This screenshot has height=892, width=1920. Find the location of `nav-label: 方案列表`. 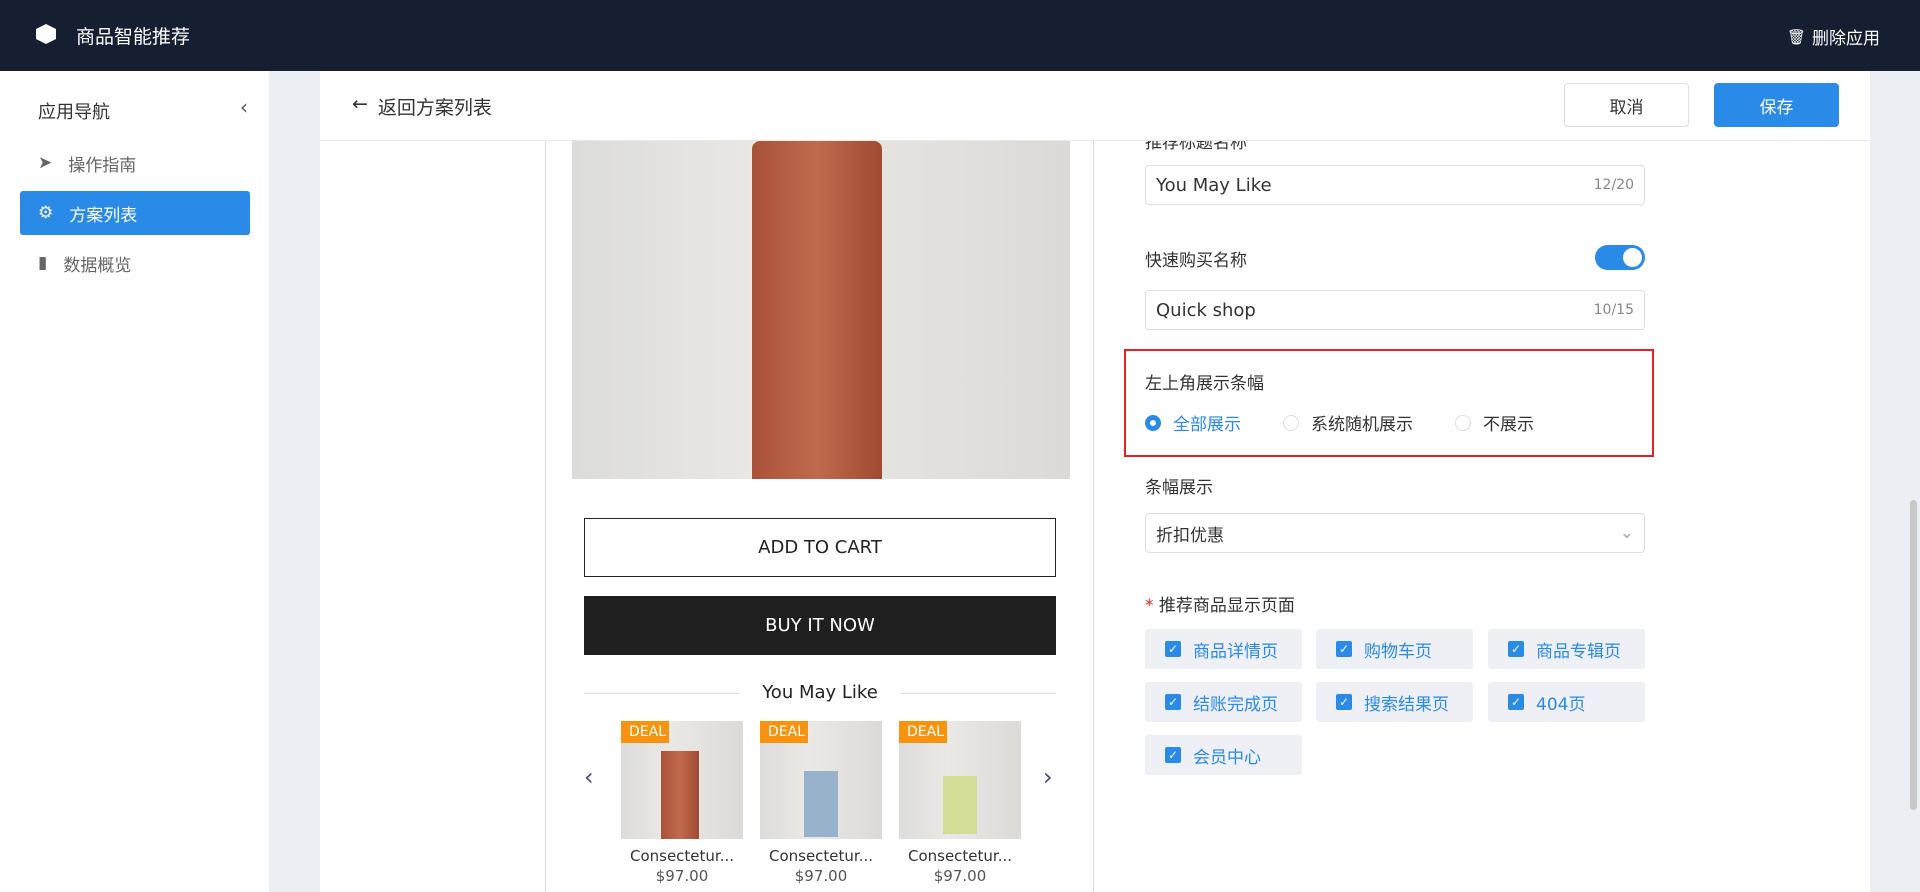

nav-label: 方案列表 is located at coordinates (103, 215).